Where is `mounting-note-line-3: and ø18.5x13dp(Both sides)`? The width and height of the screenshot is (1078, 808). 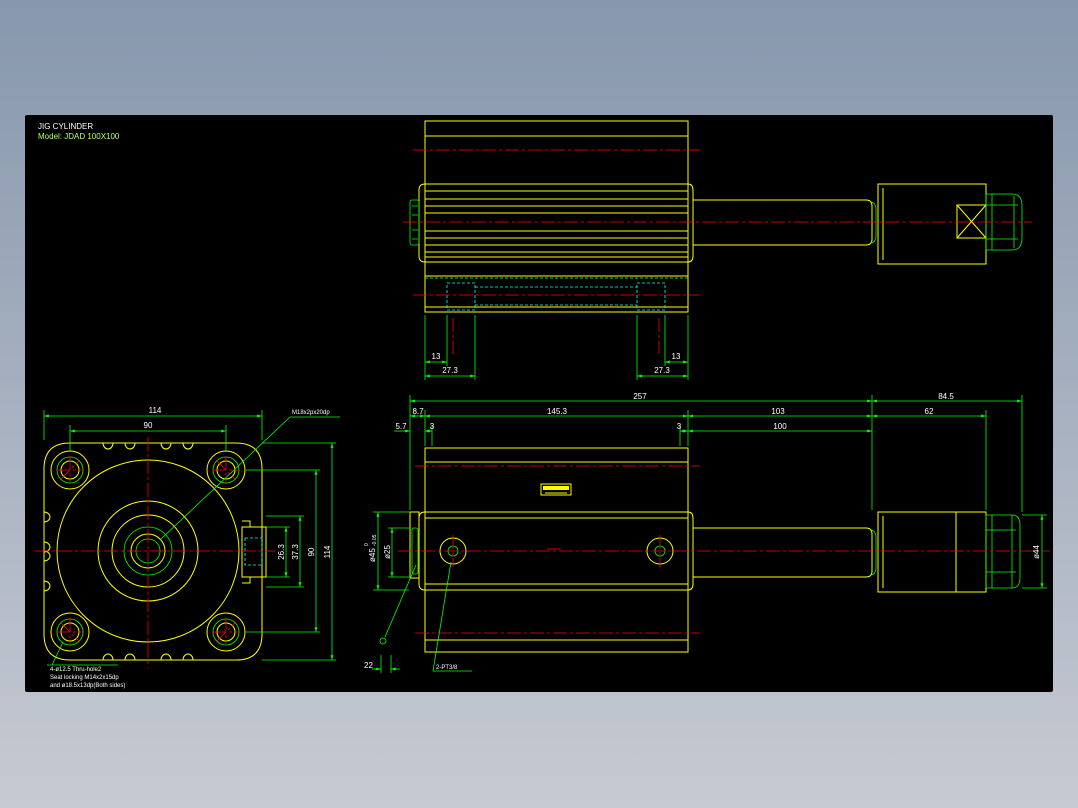 mounting-note-line-3: and ø18.5x13dp(Both sides) is located at coordinates (87, 686).